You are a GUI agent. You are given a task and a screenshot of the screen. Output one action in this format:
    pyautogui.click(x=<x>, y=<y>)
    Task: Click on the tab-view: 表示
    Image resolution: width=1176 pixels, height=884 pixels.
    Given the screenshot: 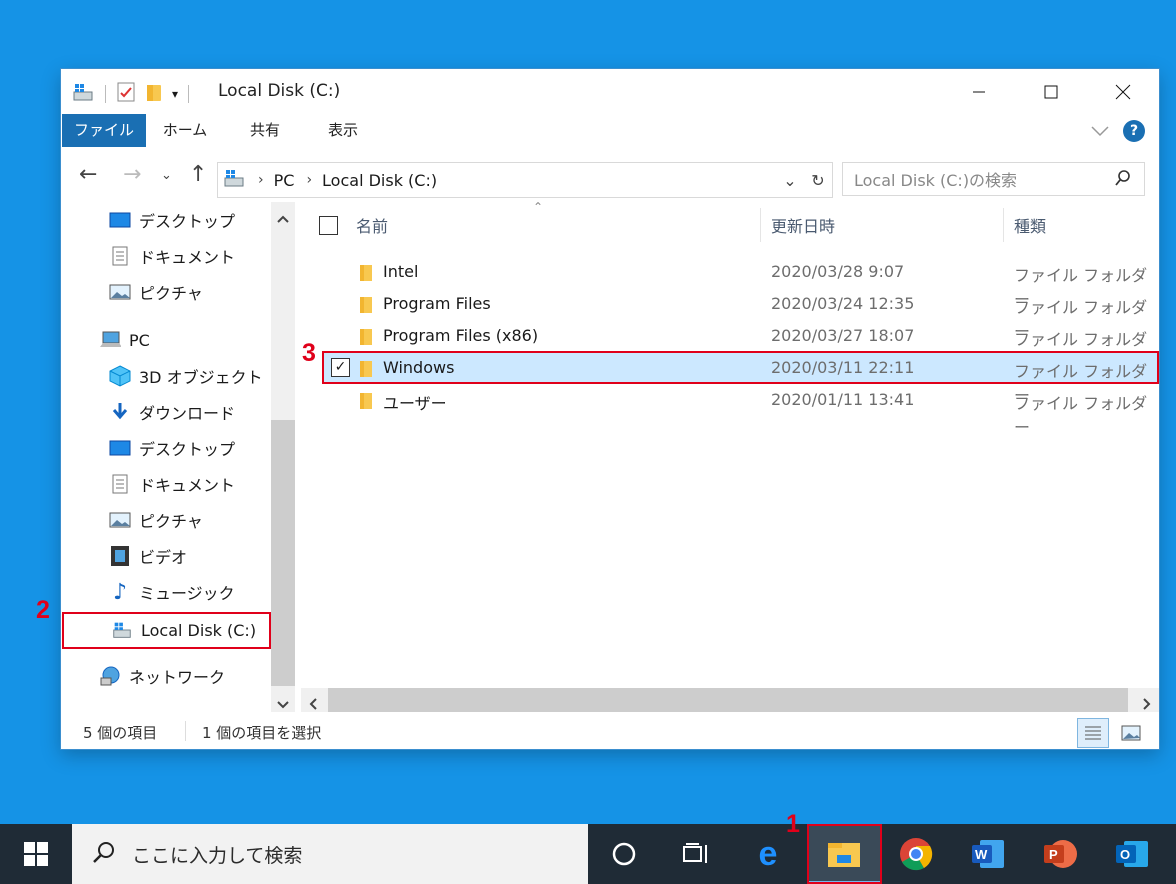 What is the action you would take?
    pyautogui.click(x=343, y=130)
    